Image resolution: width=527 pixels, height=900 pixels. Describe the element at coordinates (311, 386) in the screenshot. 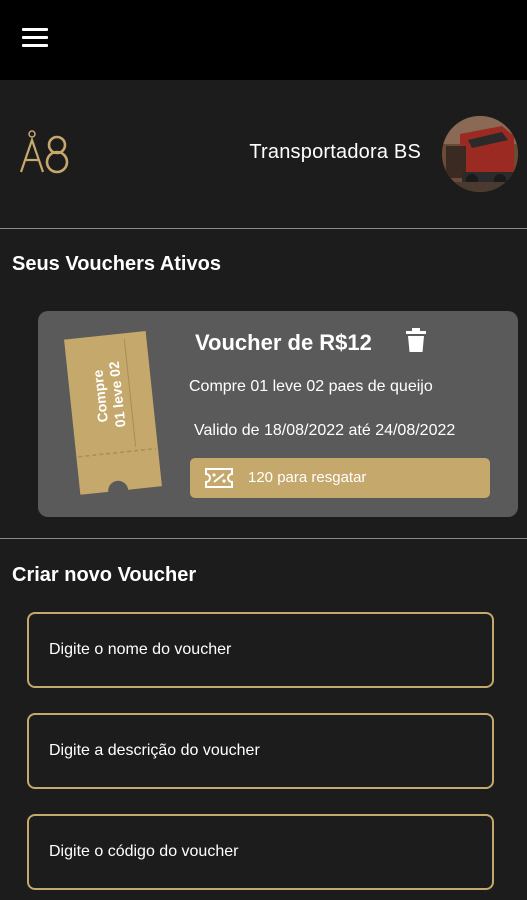

I see `voucher-description: Compre 01 leve 02 paes de queijo` at that location.